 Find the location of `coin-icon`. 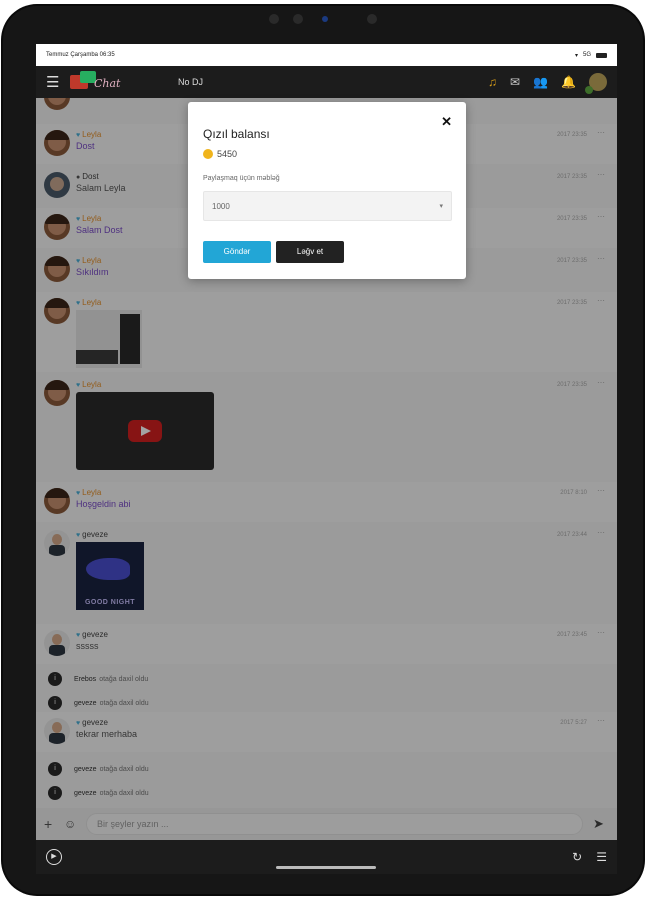

coin-icon is located at coordinates (208, 154).